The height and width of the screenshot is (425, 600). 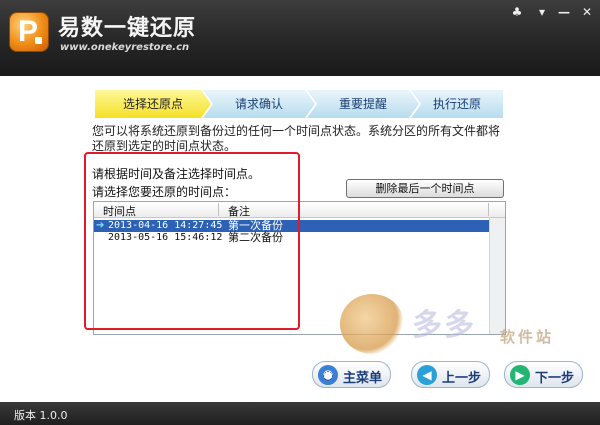 I want to click on minimize-icon: —, so click(x=564, y=12).